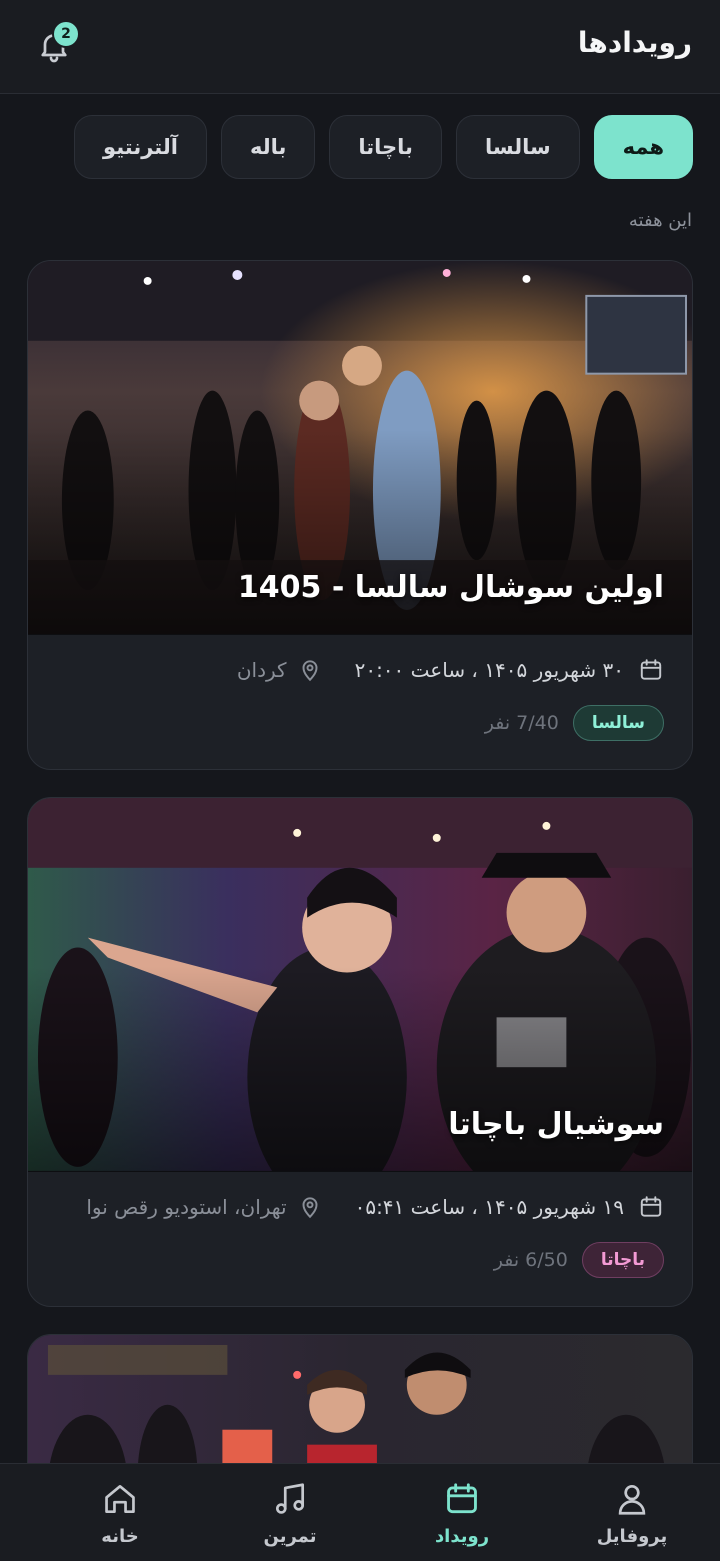 This screenshot has height=1561, width=720. I want to click on nav-practice-label: تمرین, so click(290, 1536).